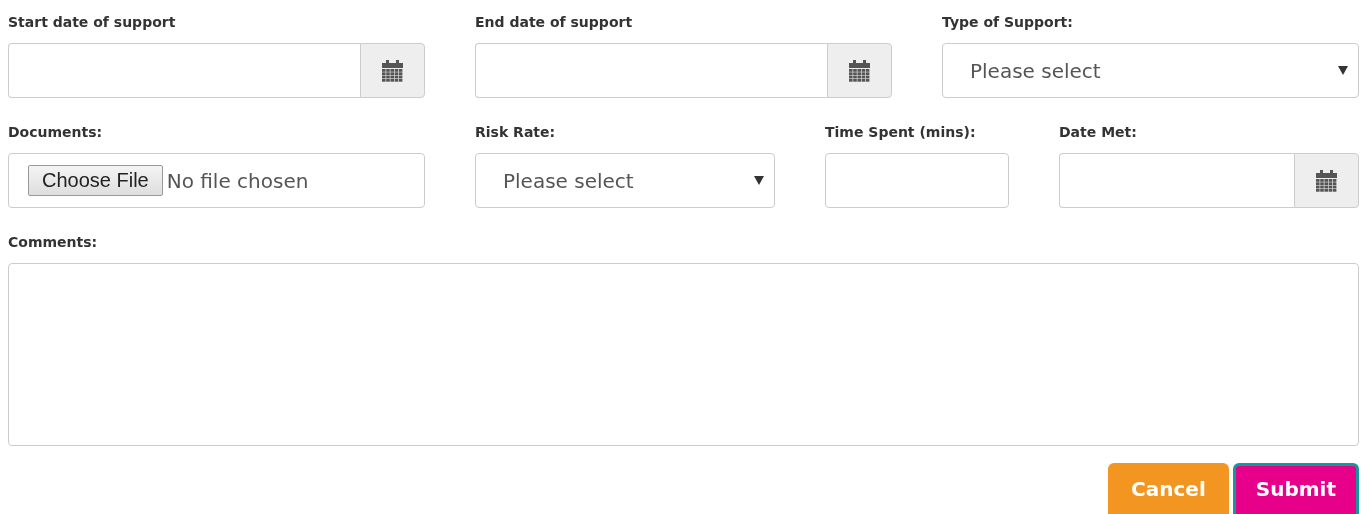 This screenshot has width=1367, height=514. I want to click on field-label: Risk Rate:, so click(515, 132).